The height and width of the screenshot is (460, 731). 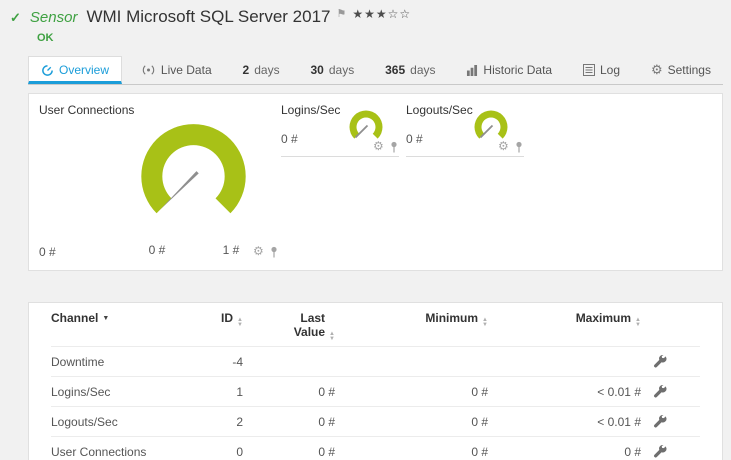 I want to click on column-header-channel: Channel ▼, so click(x=124, y=318).